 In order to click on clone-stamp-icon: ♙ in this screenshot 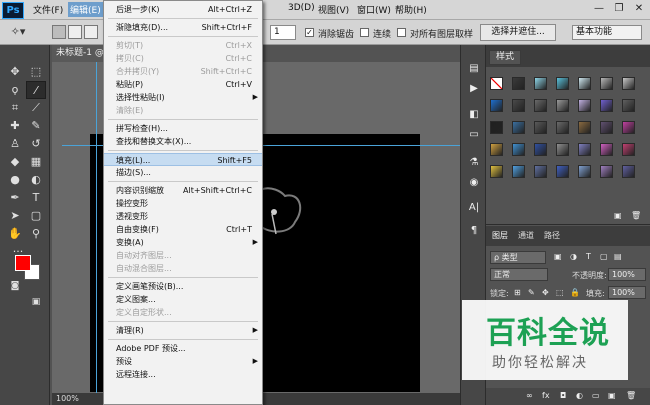, I will do `click(15, 144)`.